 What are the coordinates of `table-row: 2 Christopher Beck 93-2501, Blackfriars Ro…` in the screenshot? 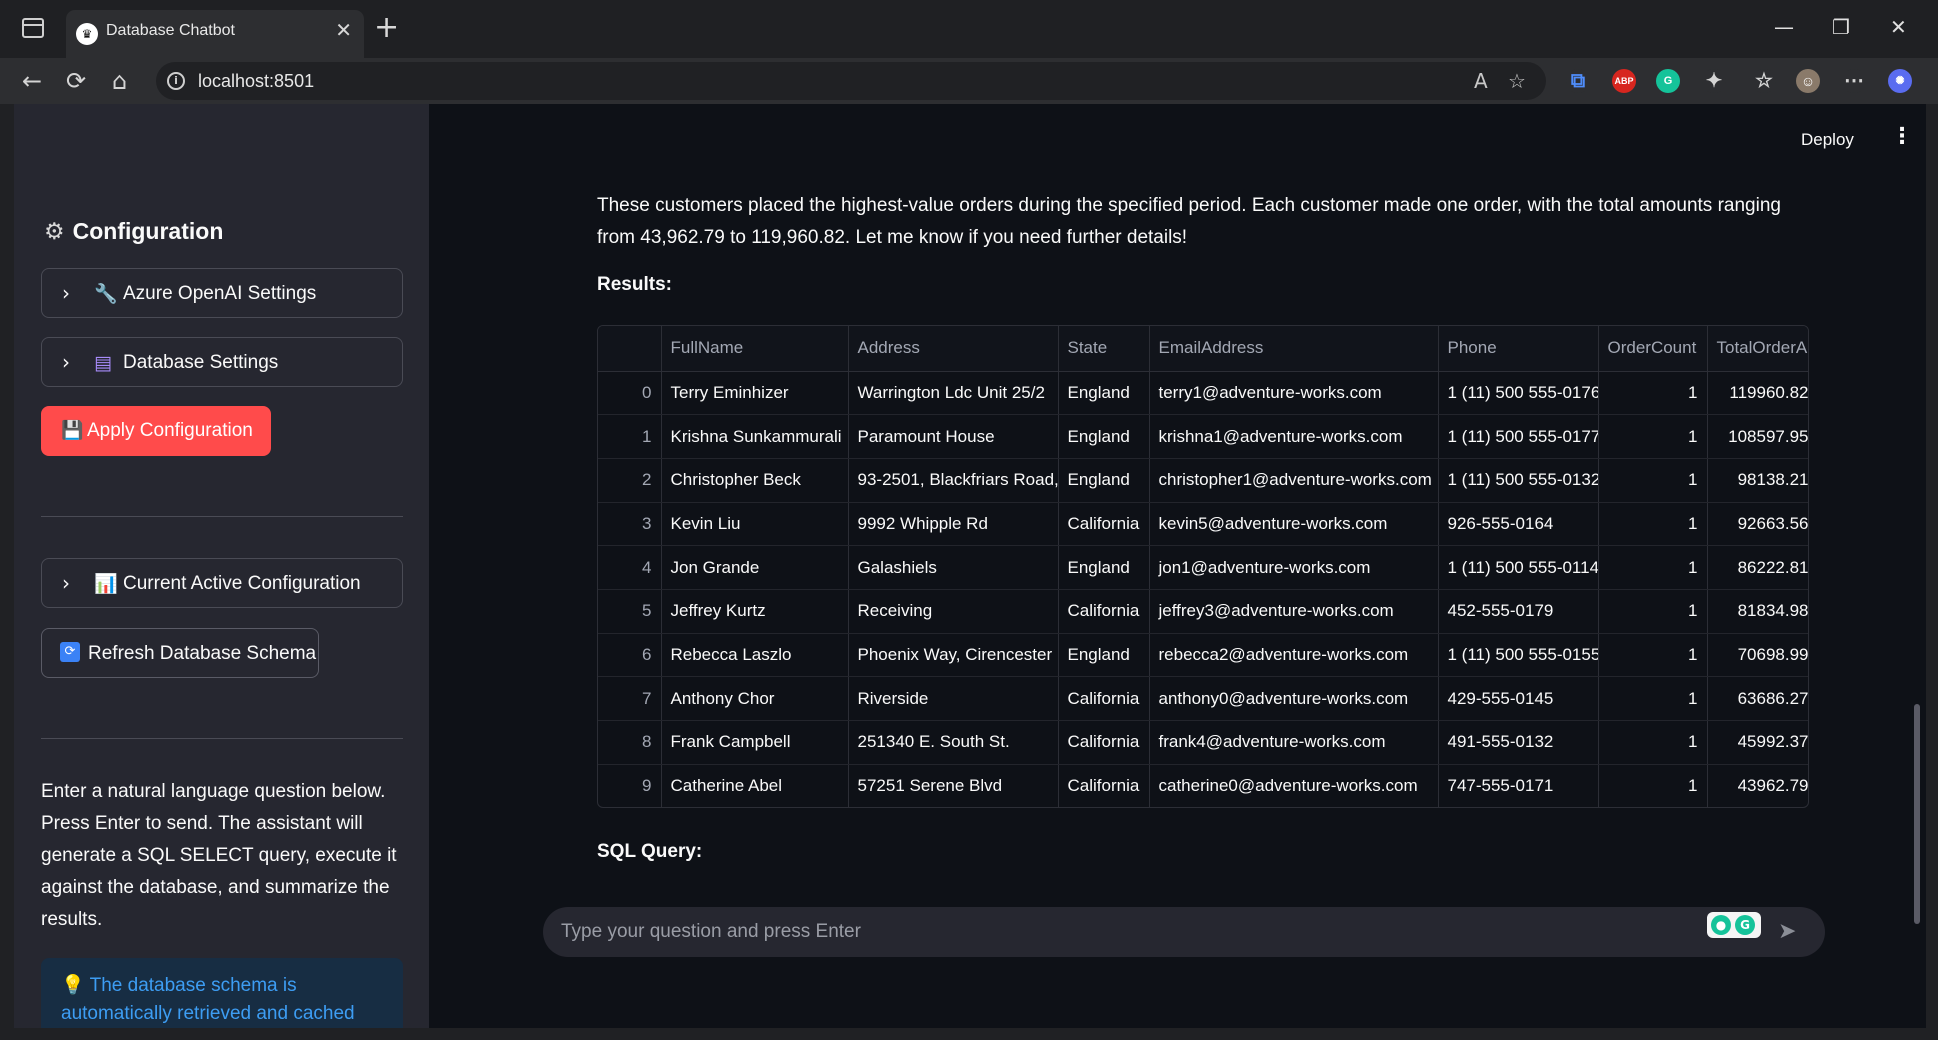 It's located at (1203, 480).